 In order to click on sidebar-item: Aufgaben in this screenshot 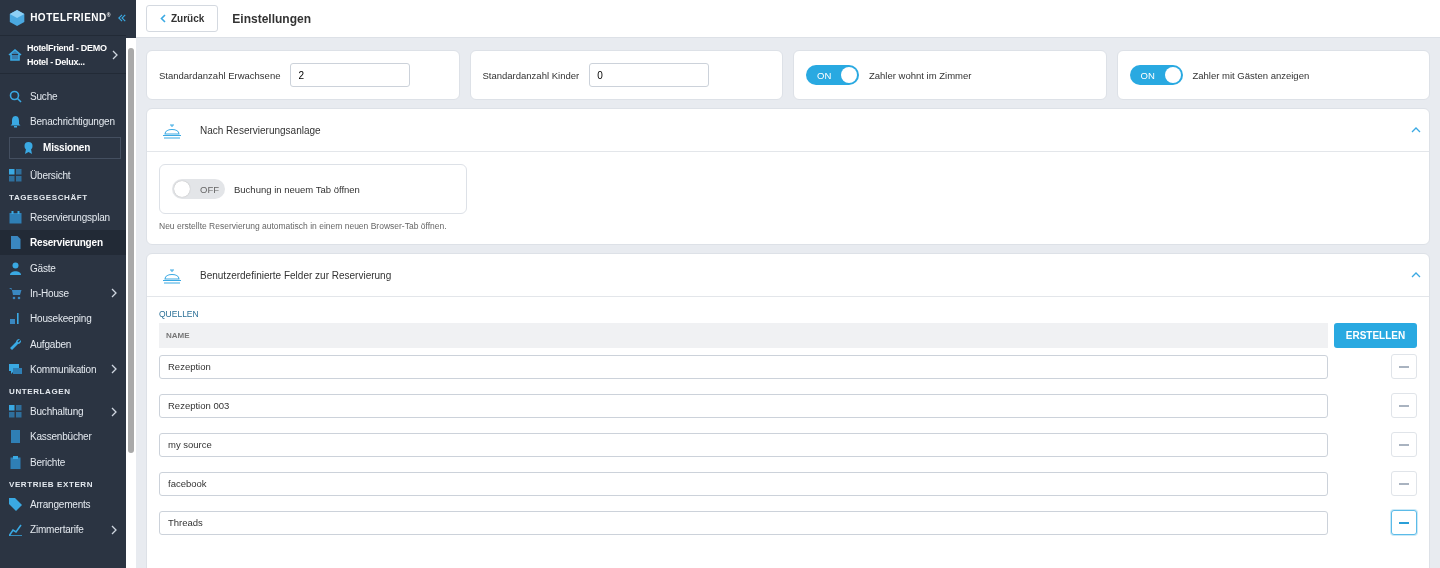, I will do `click(63, 344)`.